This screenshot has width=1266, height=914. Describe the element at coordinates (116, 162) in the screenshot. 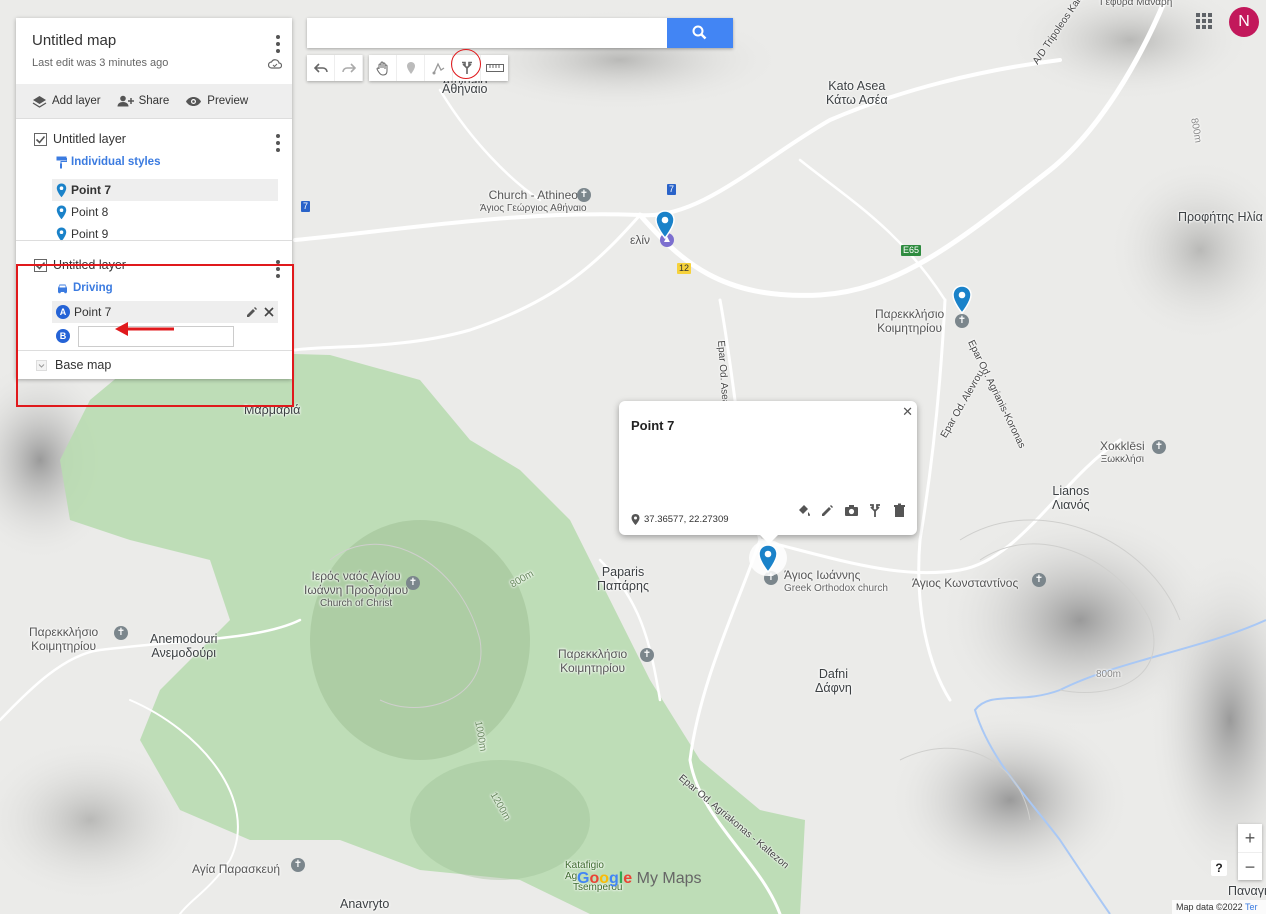

I see `layer-1-style-label: Individual styles` at that location.